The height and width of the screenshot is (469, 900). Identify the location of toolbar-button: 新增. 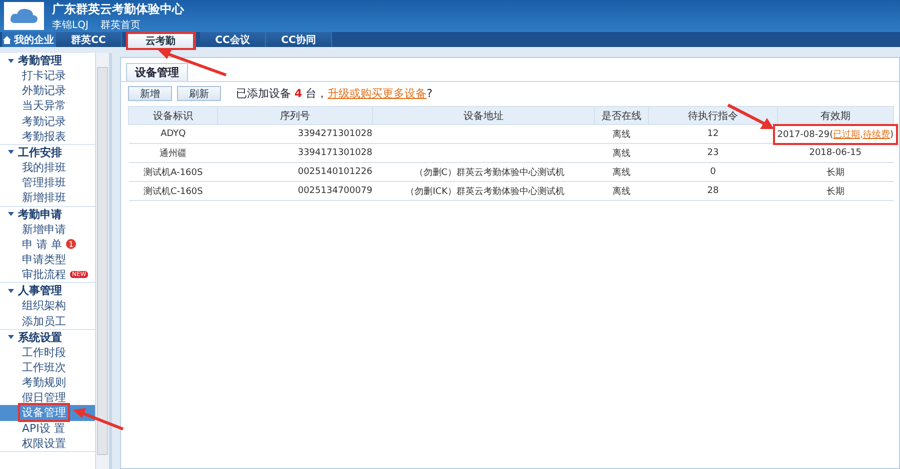
(150, 93).